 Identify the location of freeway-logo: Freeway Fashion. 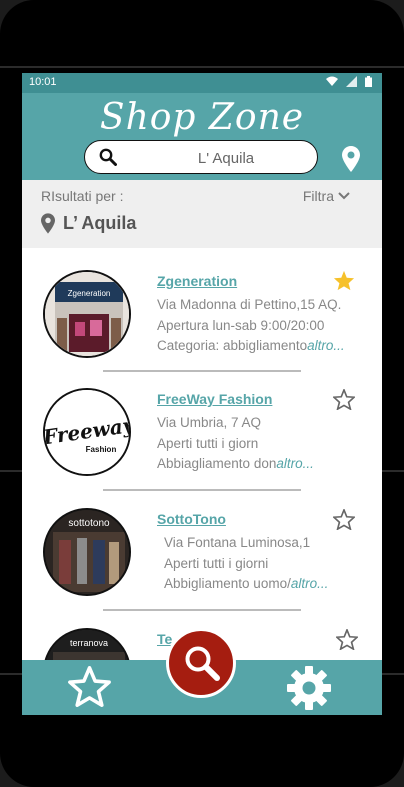
(87, 432).